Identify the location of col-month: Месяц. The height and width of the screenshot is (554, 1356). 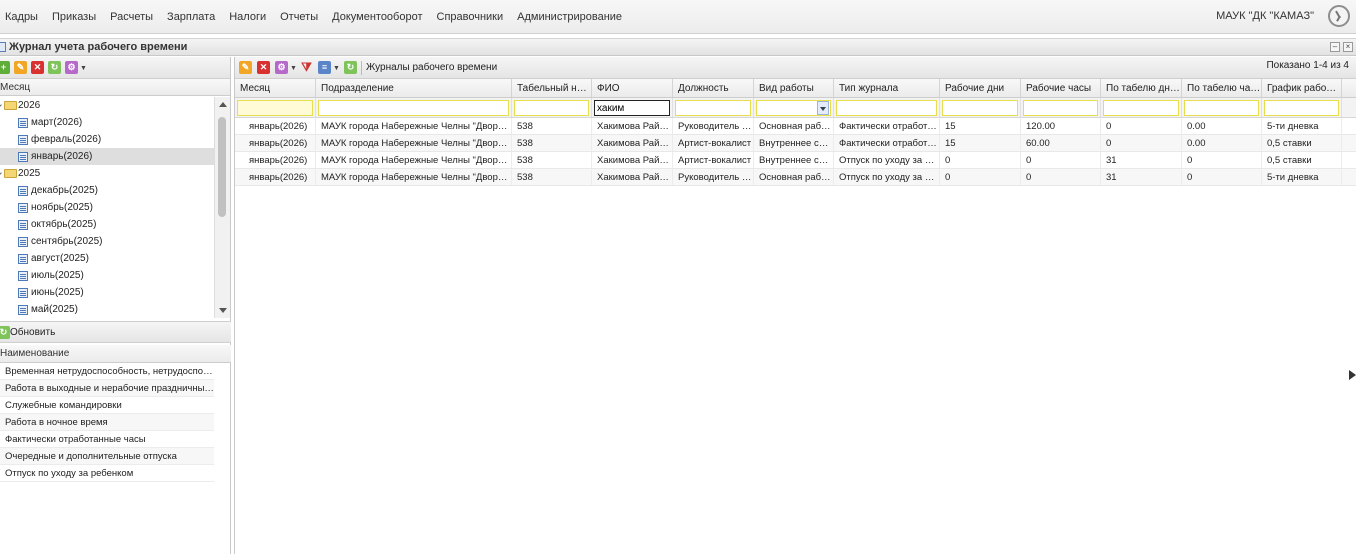
(275, 88).